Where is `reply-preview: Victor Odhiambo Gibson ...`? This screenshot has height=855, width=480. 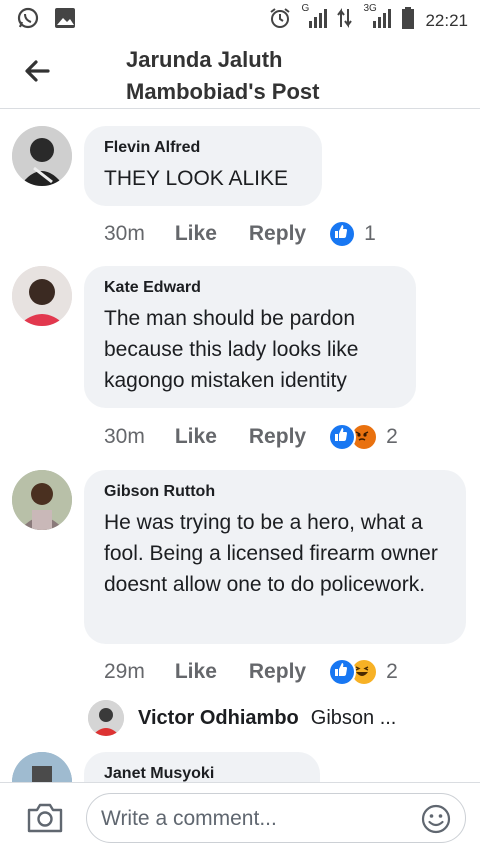 reply-preview: Victor Odhiambo Gibson ... is located at coordinates (242, 718).